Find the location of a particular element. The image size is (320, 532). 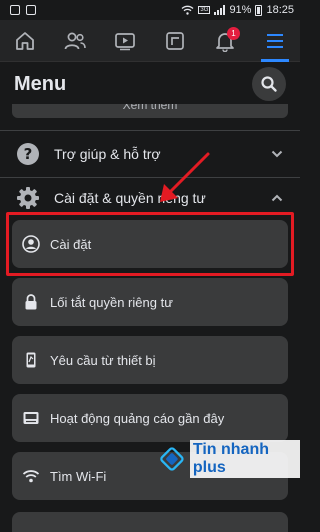

gear-icon is located at coordinates (28, 198).